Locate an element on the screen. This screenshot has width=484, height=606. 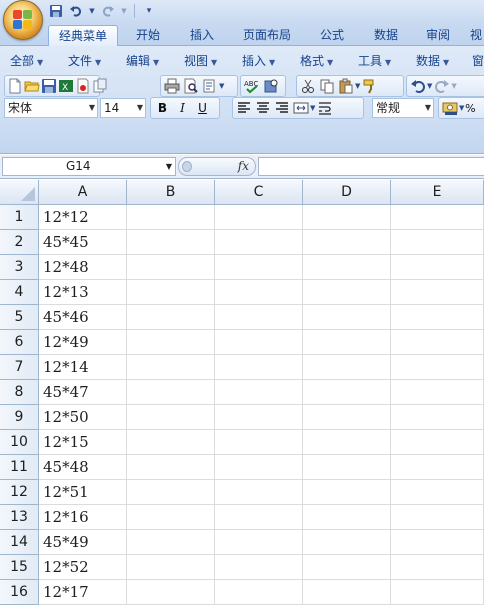
column-header-d: D is located at coordinates (347, 192).